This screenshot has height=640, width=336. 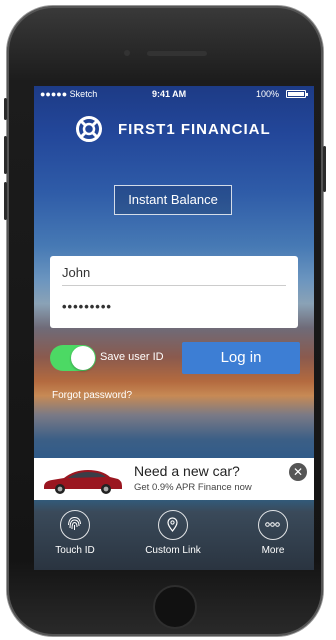 I want to click on life-ring-logo-icon, so click(x=89, y=129).